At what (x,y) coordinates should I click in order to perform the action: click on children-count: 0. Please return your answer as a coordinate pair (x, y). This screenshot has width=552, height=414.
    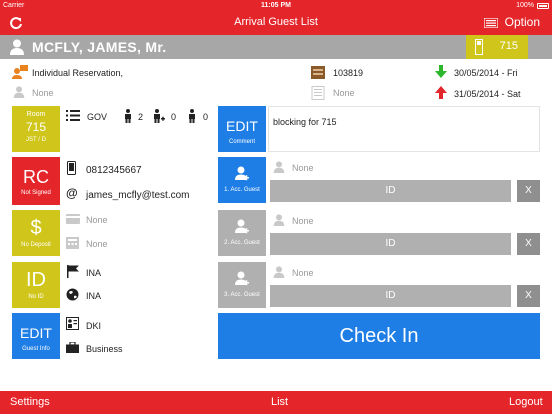
    Looking at the image, I should click on (174, 117).